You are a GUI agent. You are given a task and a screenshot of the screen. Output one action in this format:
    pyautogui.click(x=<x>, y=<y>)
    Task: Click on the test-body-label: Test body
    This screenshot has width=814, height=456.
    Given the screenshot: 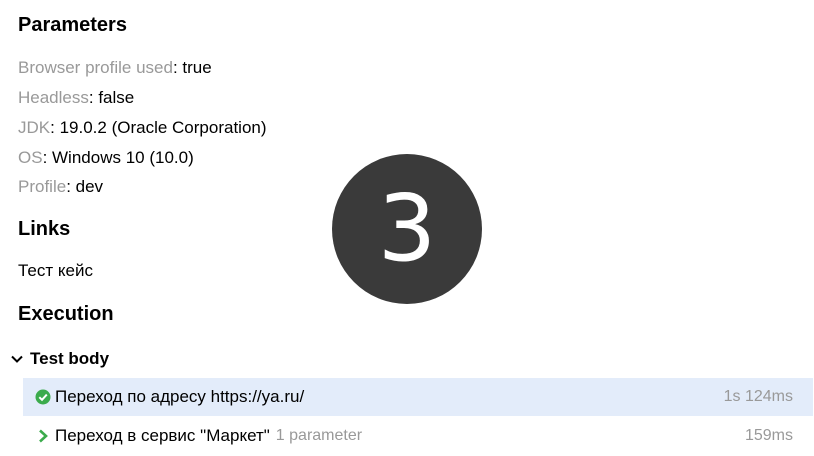 What is the action you would take?
    pyautogui.click(x=70, y=358)
    